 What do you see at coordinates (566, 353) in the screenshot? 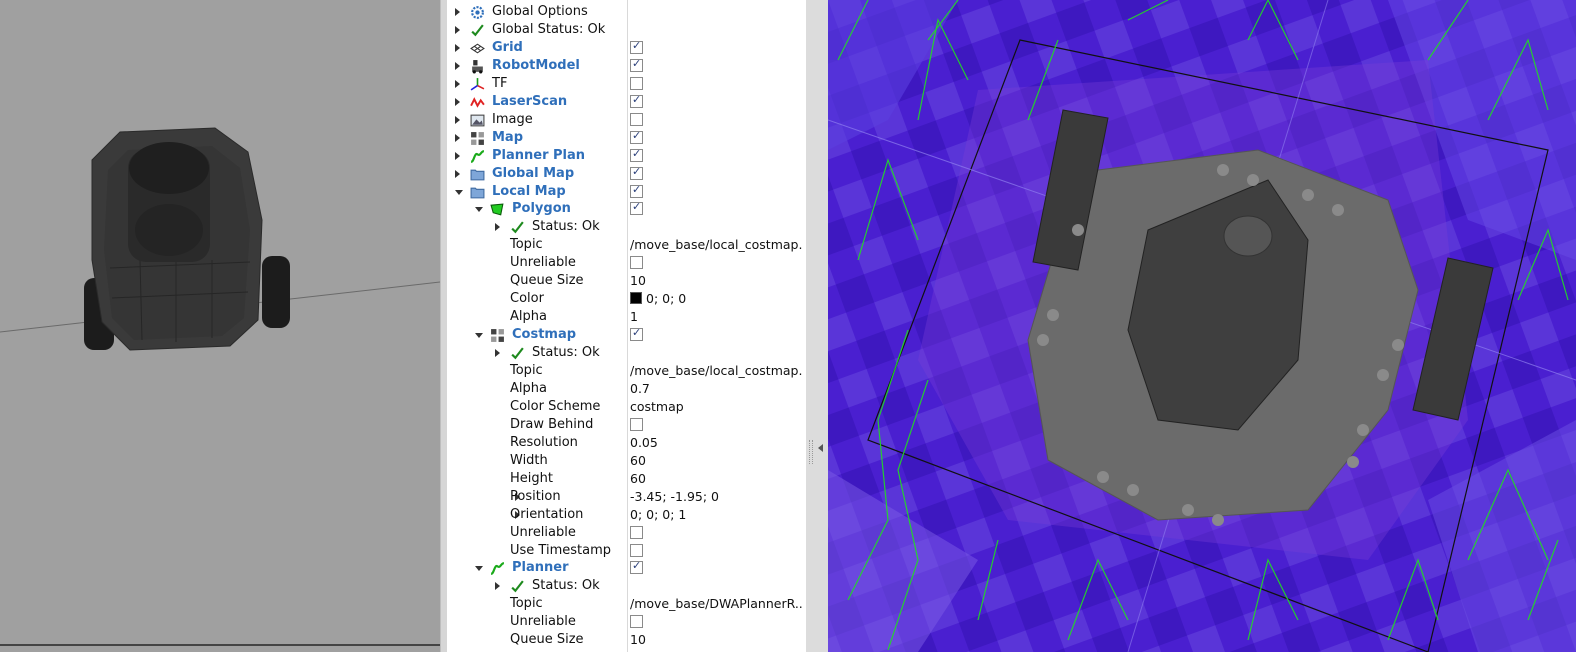
I see `row-label: Status: Ok` at bounding box center [566, 353].